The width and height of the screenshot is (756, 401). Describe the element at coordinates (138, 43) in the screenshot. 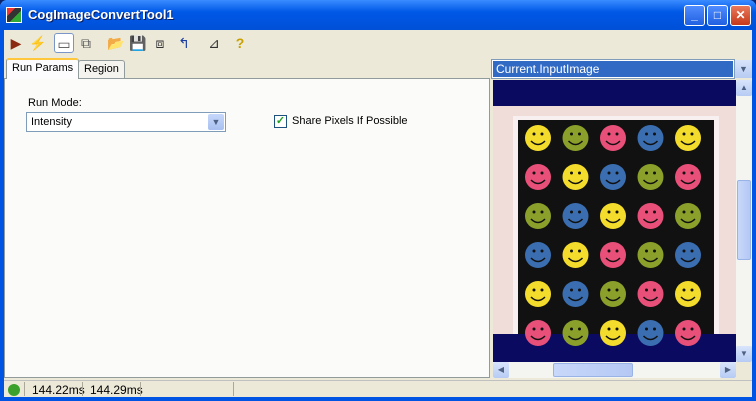

I see `save-icon: 💾` at that location.